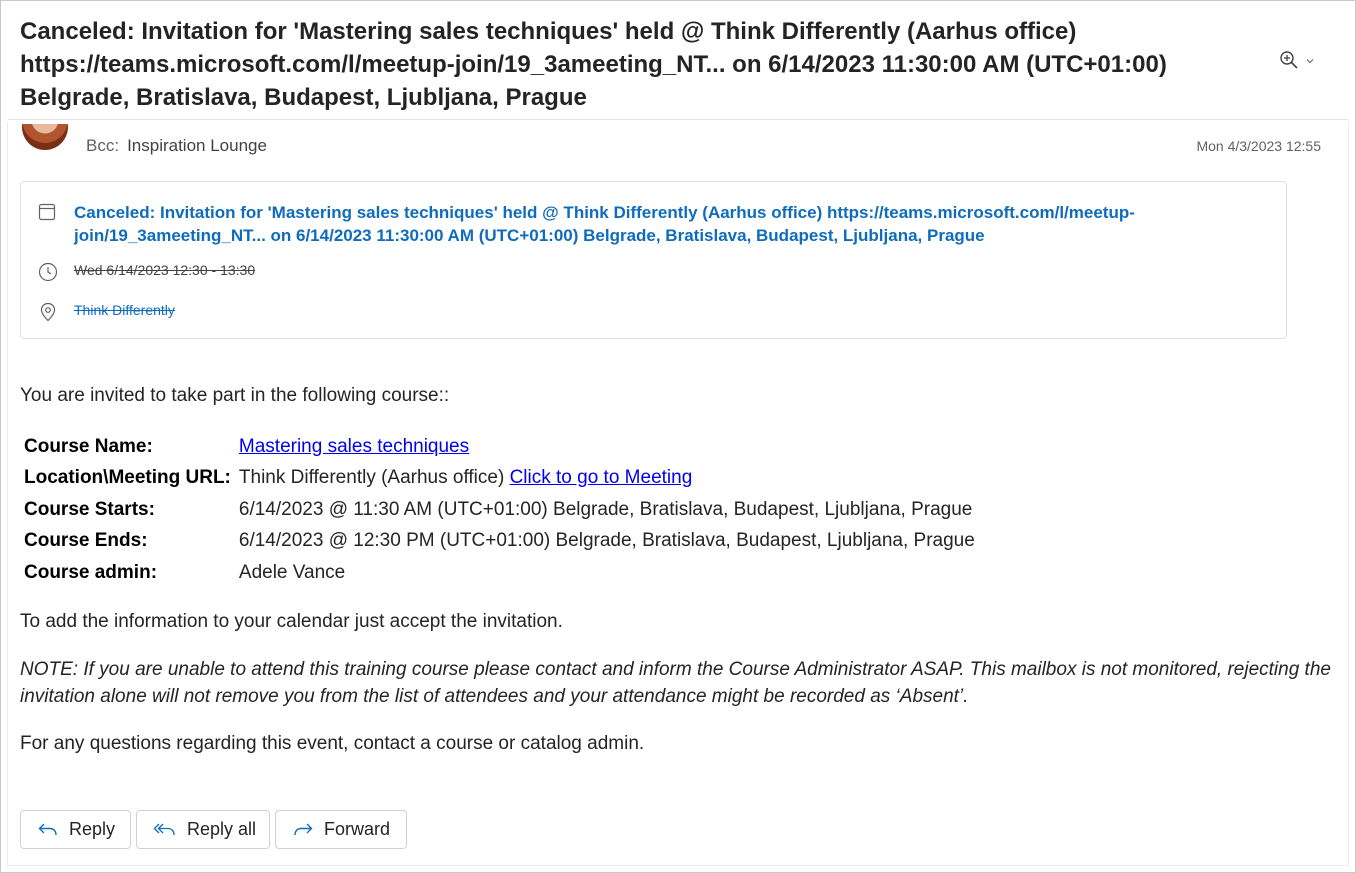 The image size is (1356, 873). I want to click on reply-button: Reply, so click(75, 829).